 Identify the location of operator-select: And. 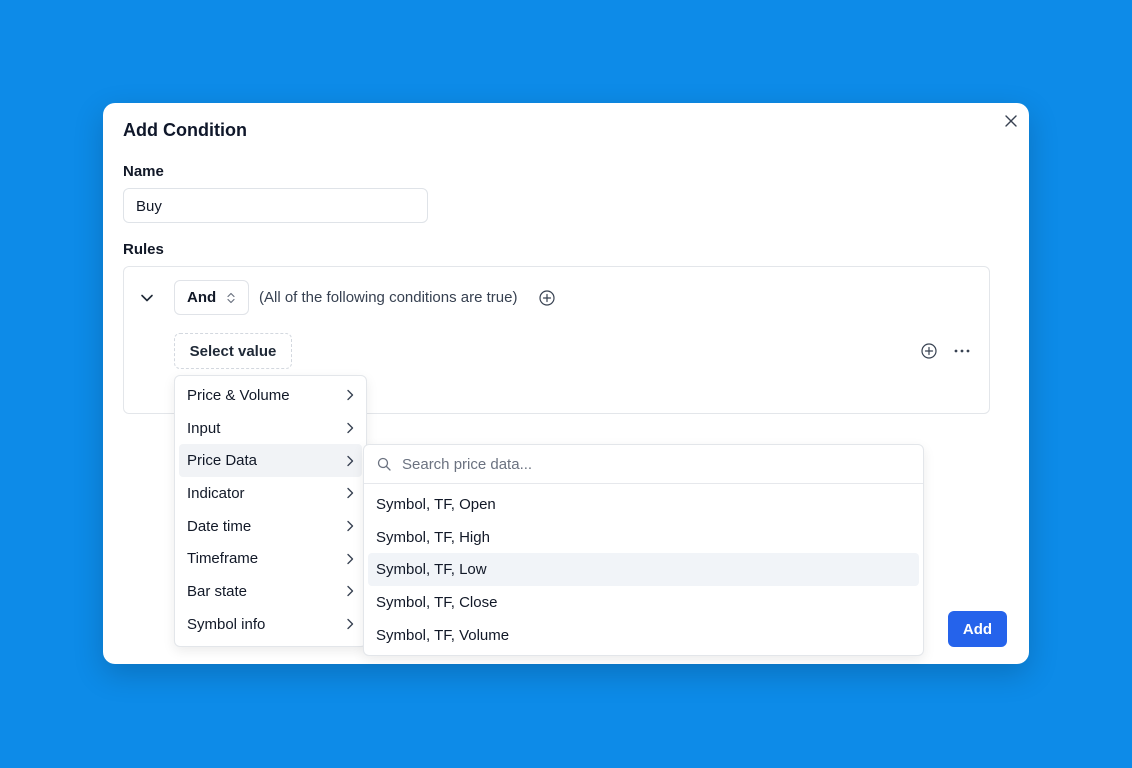
(211, 297).